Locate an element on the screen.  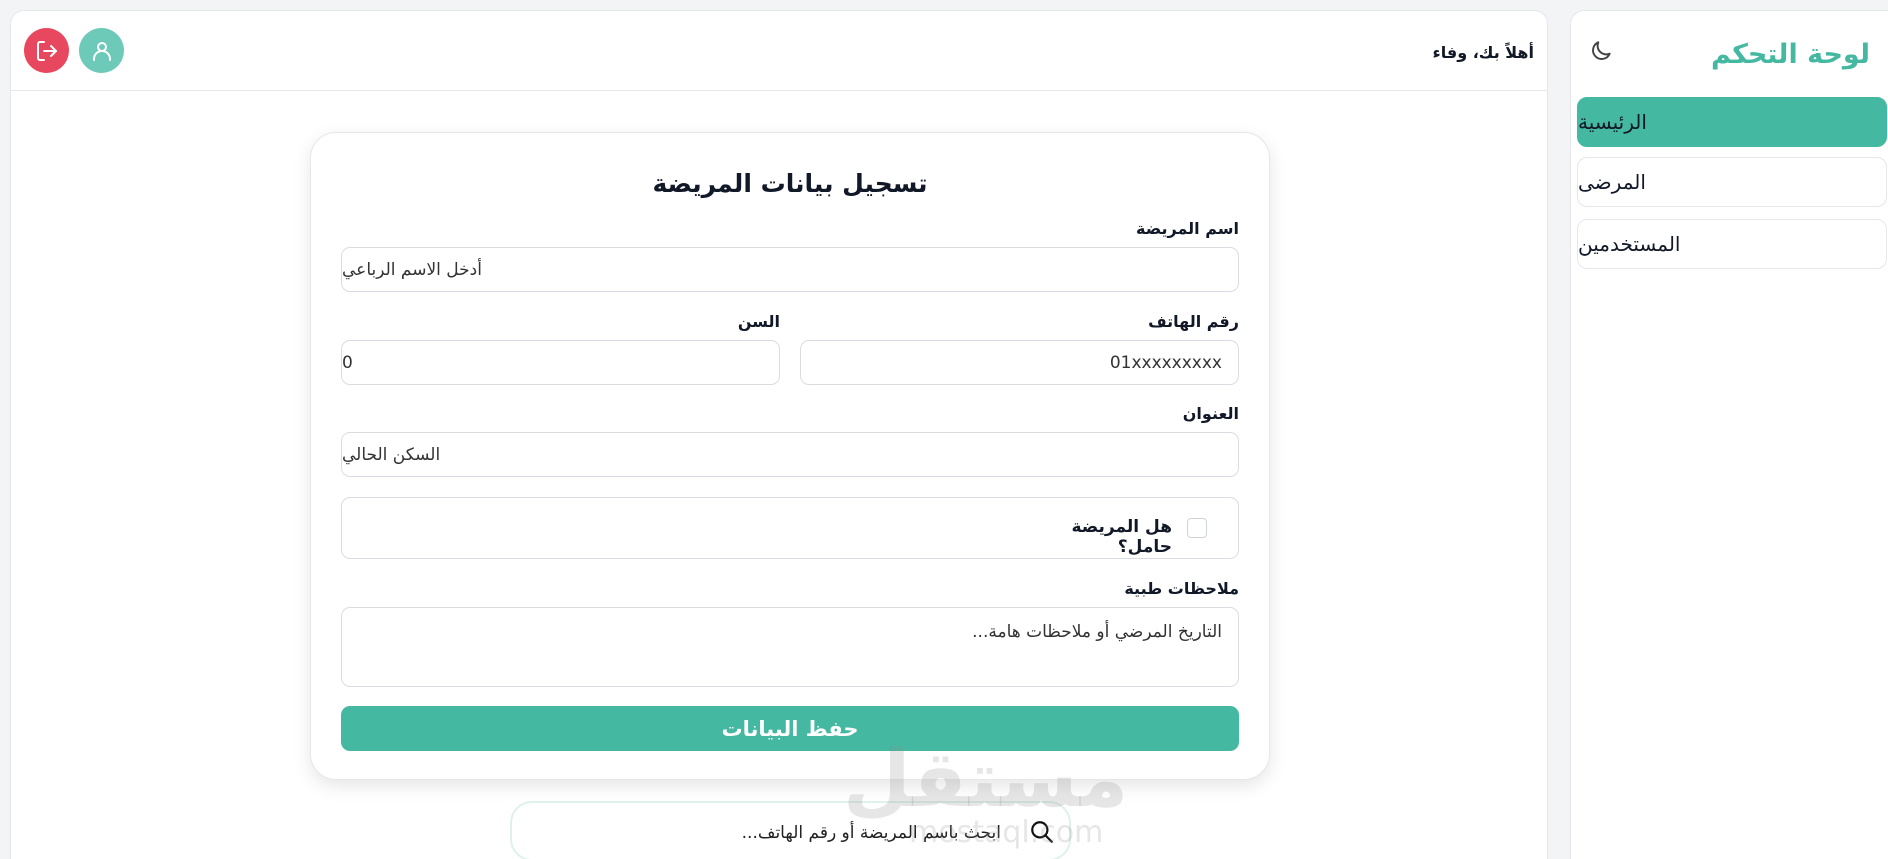
sidebar-title: لوحة التحكم is located at coordinates (1790, 54).